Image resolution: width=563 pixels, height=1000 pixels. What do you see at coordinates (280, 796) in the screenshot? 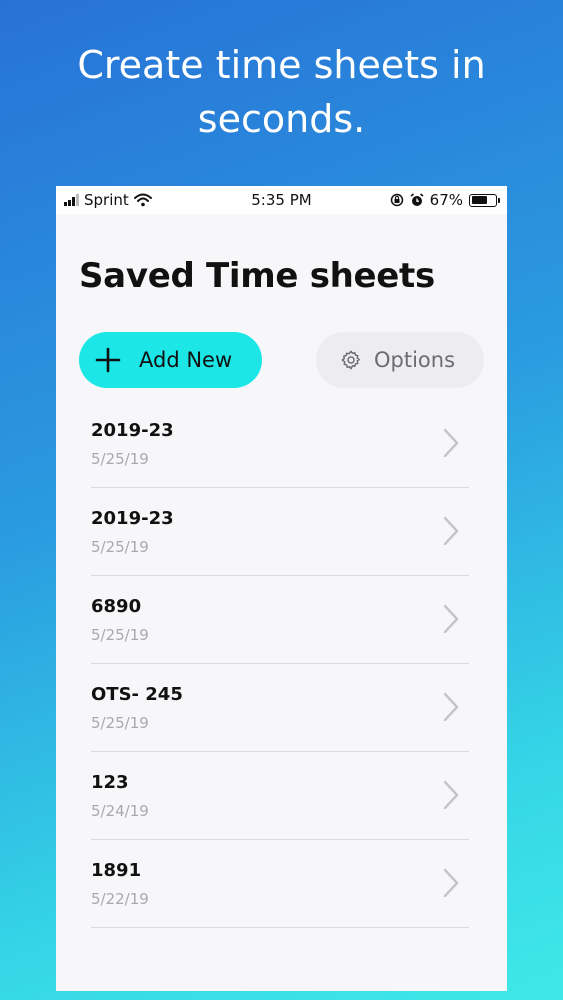
I see `timesheet-row: 123 5/24/19` at bounding box center [280, 796].